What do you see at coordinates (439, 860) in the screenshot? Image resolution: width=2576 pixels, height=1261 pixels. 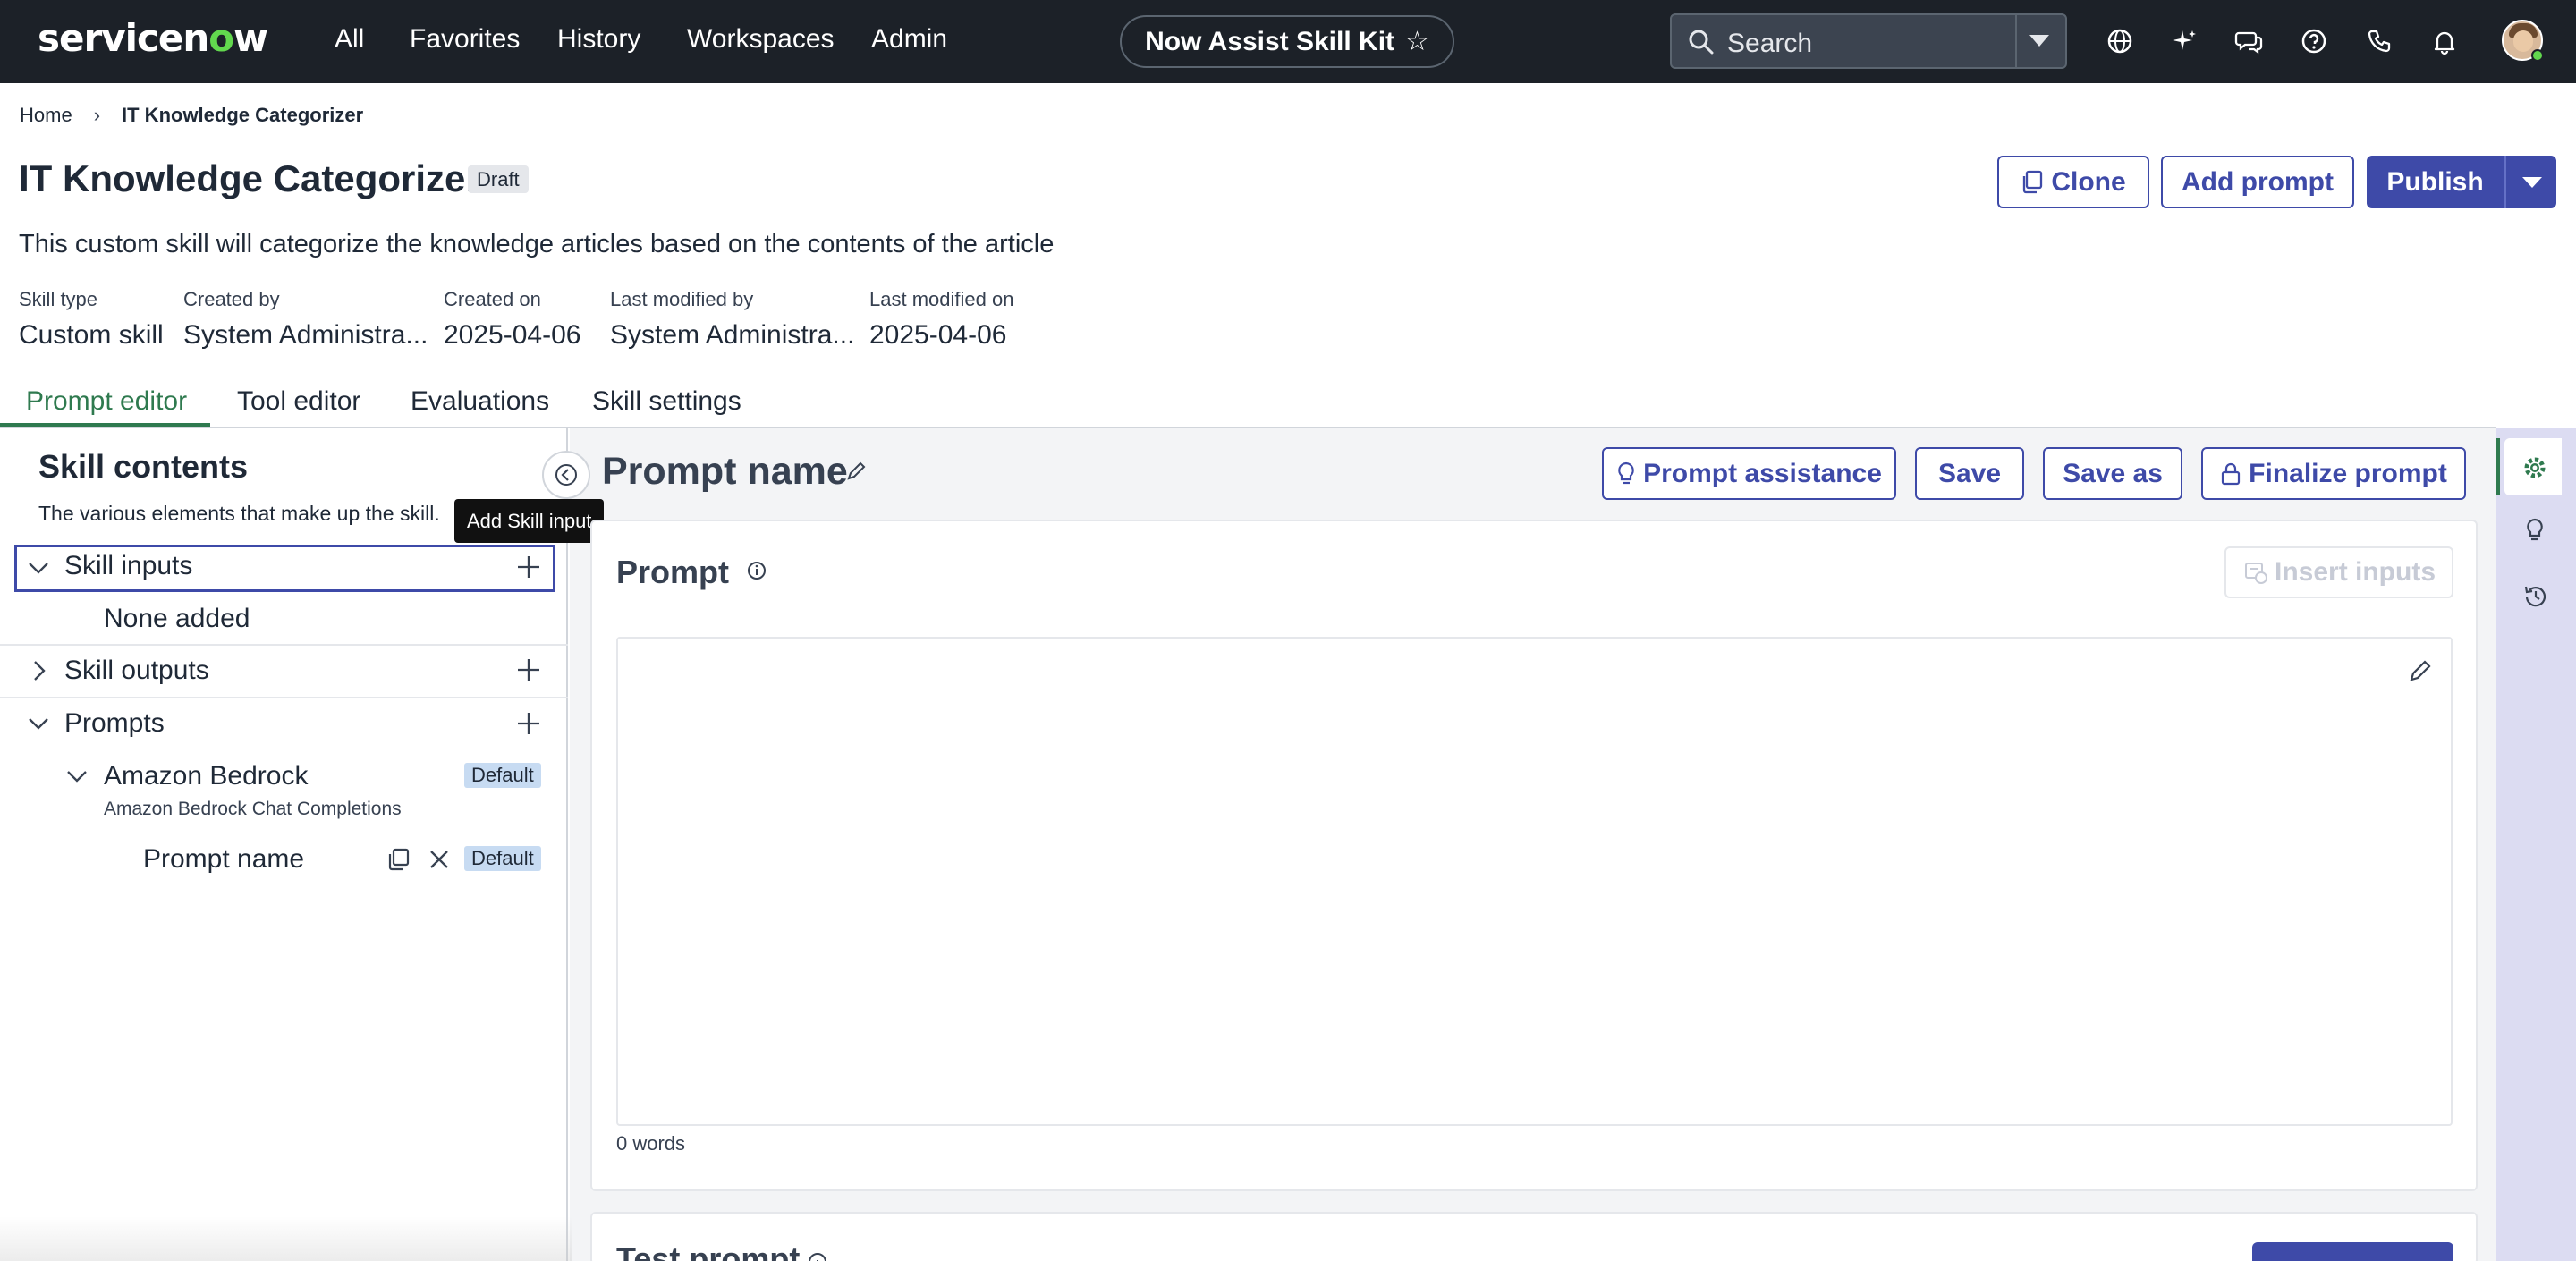 I see `close-icon` at bounding box center [439, 860].